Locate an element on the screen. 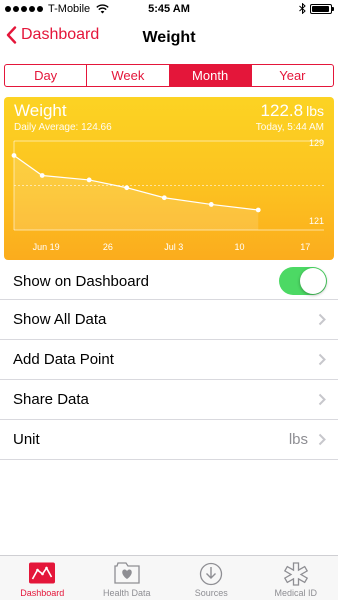 The width and height of the screenshot is (338, 600). unit-label: Unit is located at coordinates (26, 439).